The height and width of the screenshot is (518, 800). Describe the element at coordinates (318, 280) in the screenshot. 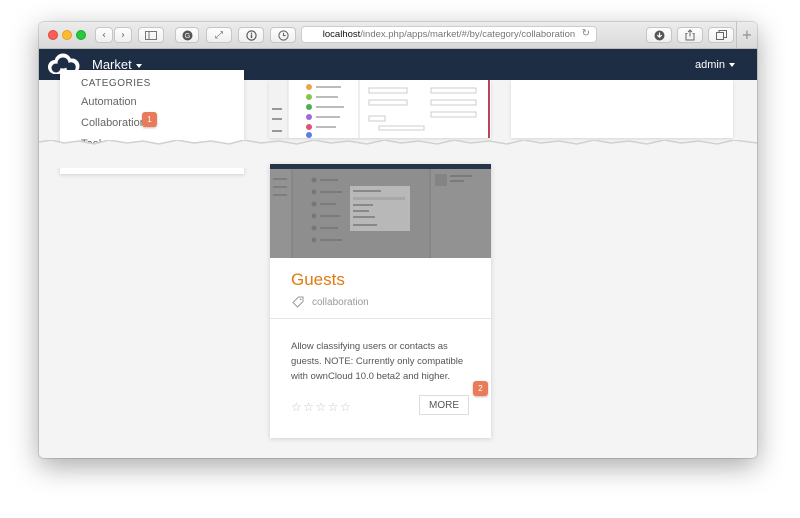

I see `app-title: Guests` at that location.